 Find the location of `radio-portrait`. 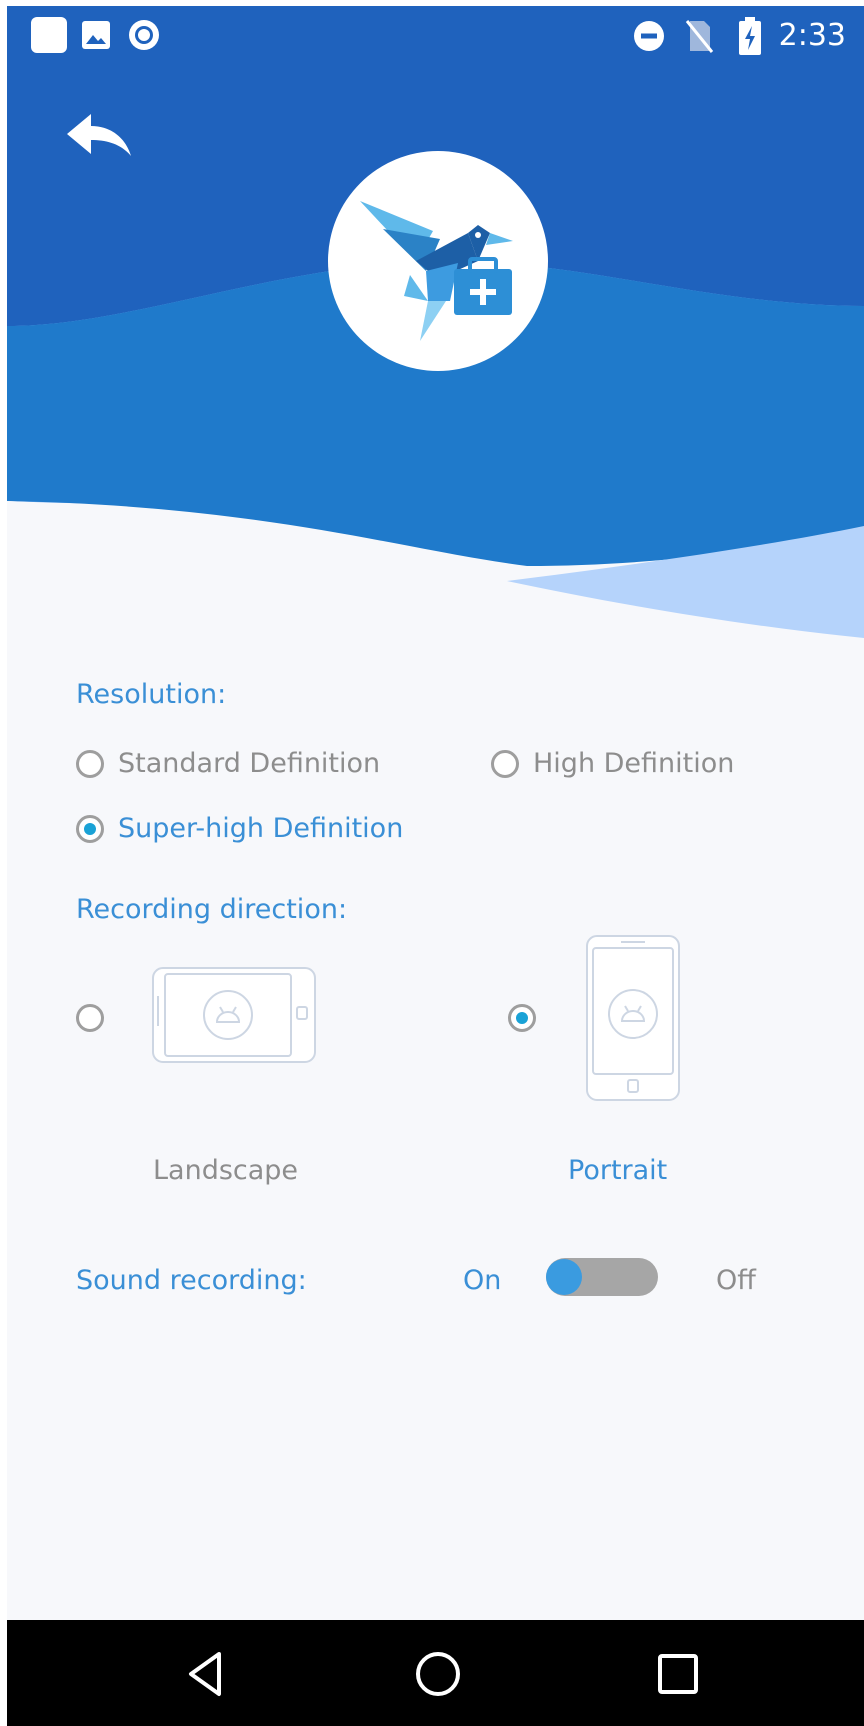

radio-portrait is located at coordinates (522, 1018).